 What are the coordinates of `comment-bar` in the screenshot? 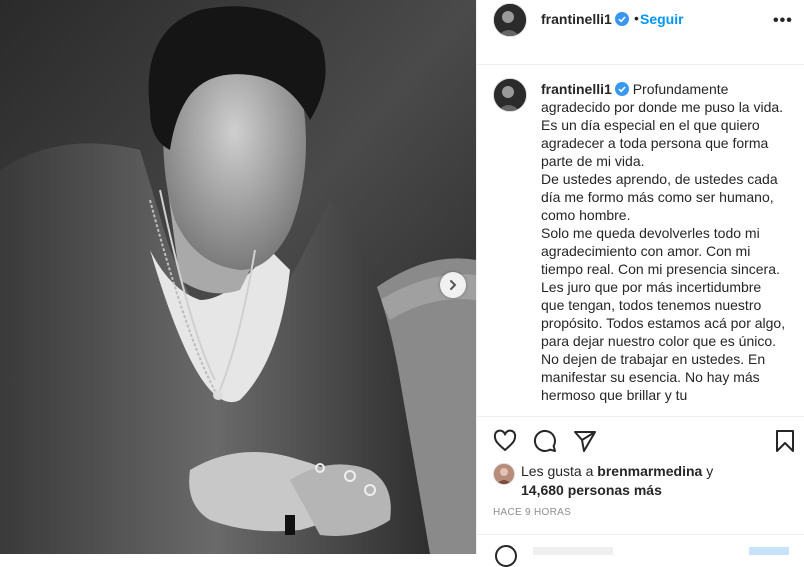 It's located at (640, 550).